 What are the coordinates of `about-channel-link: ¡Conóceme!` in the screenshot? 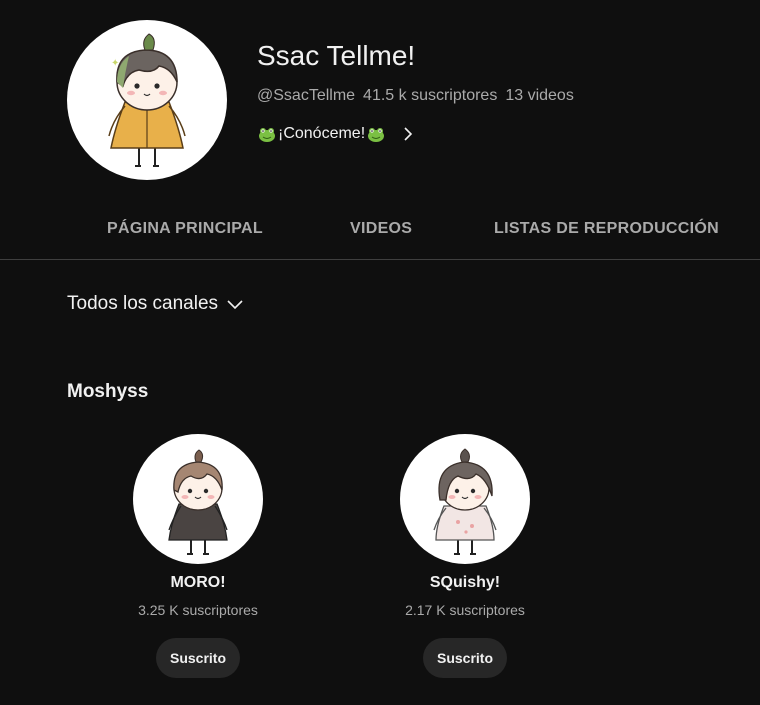 It's located at (336, 134).